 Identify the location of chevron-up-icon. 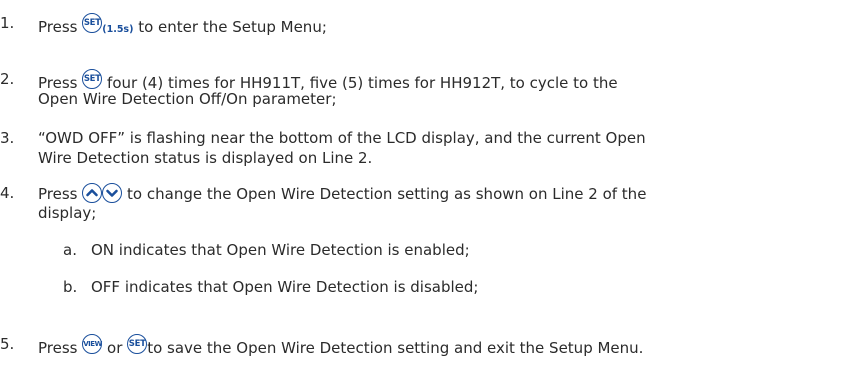
(92, 193).